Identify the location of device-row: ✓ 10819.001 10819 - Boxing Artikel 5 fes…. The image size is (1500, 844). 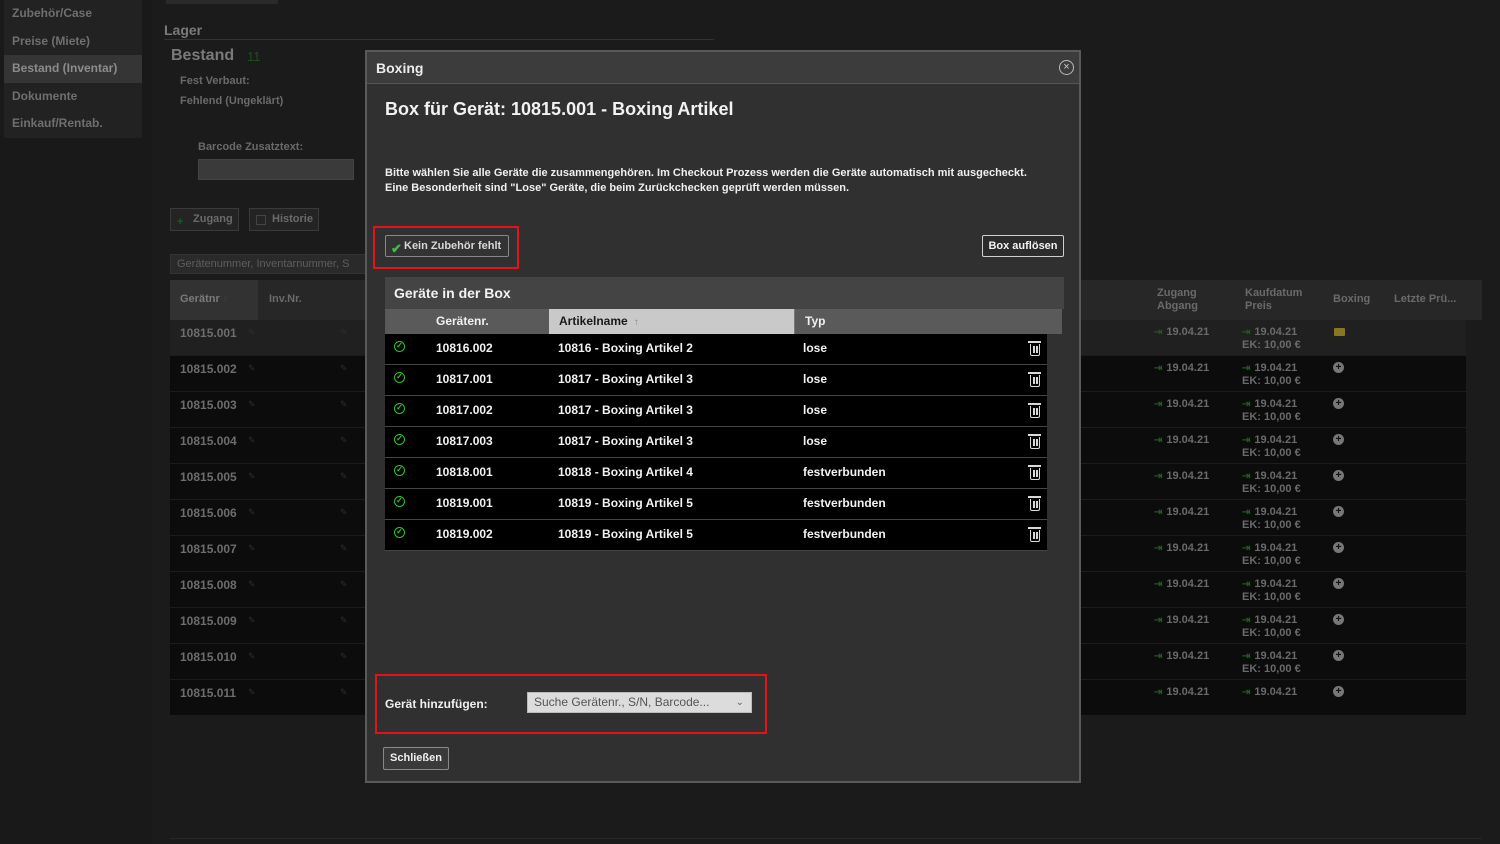
(716, 504).